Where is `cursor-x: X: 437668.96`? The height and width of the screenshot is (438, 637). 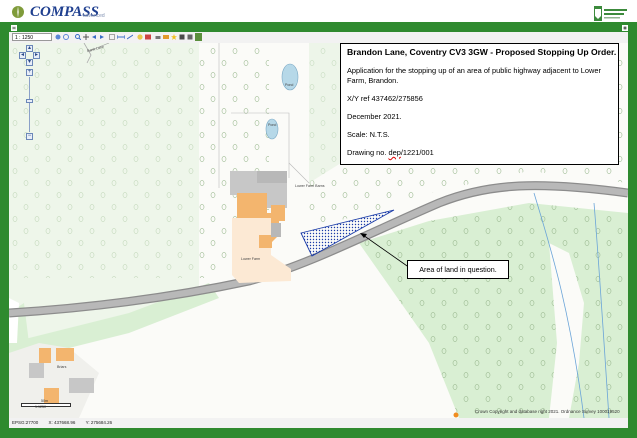 cursor-x: X: 437668.96 is located at coordinates (62, 422).